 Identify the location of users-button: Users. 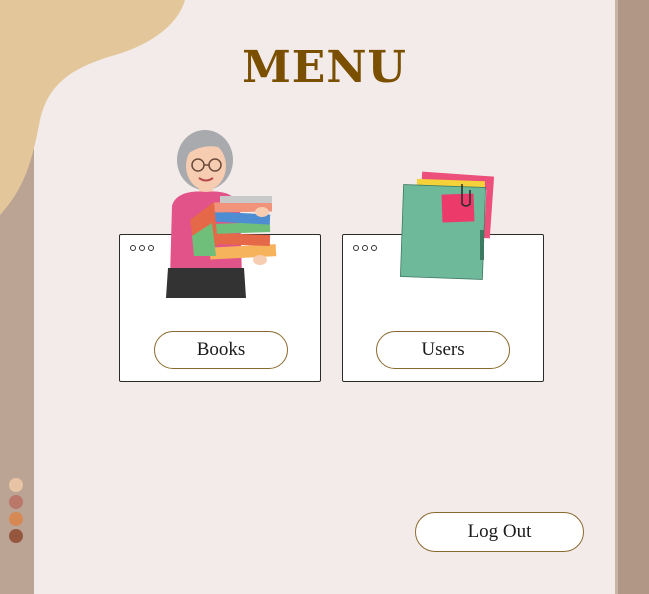
(443, 350).